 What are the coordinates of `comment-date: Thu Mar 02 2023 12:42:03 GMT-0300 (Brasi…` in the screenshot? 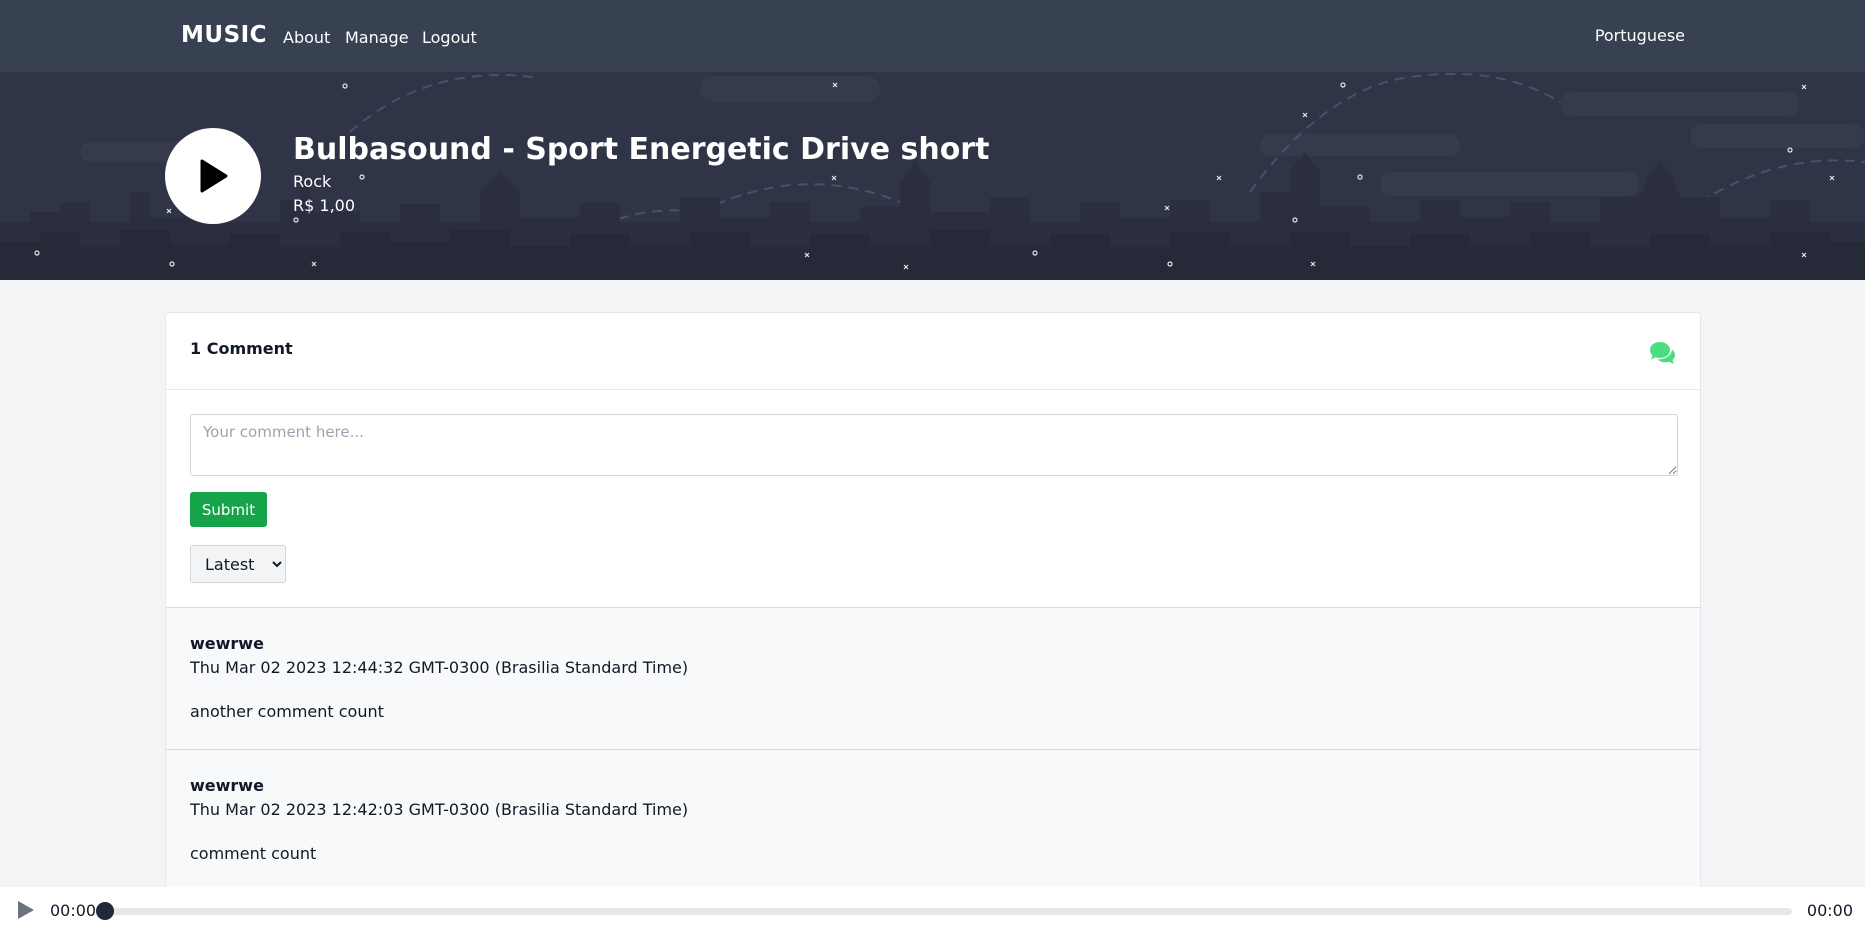 It's located at (439, 809).